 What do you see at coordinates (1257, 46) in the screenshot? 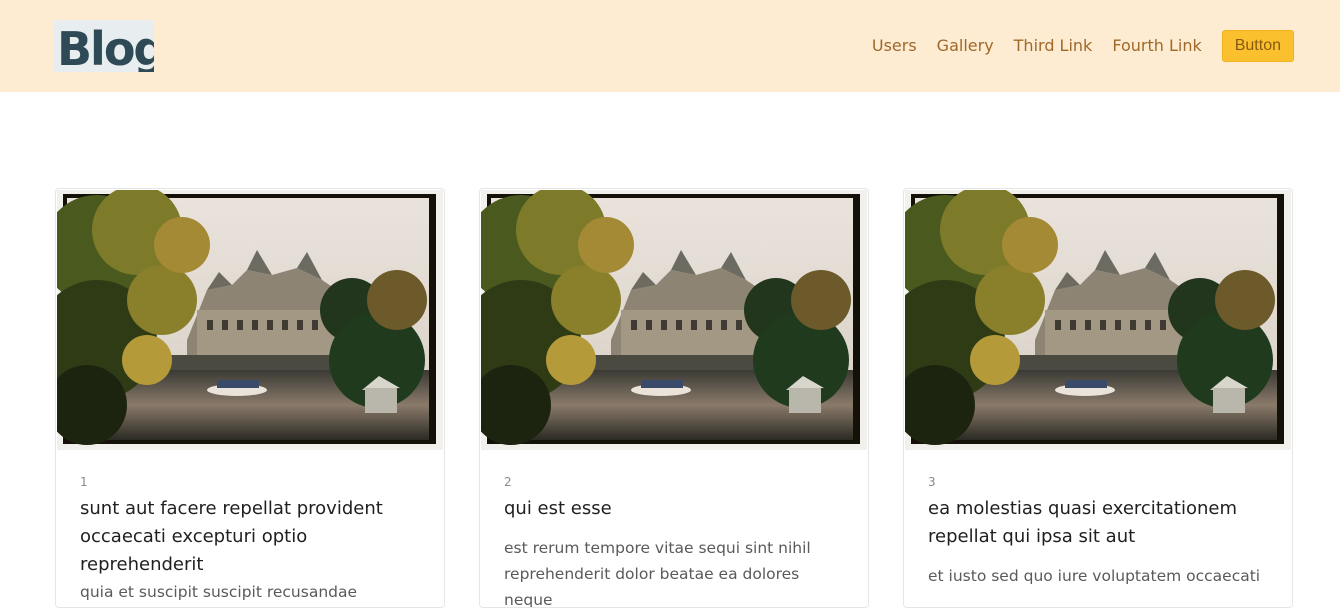
I see `header-button: Button` at bounding box center [1257, 46].